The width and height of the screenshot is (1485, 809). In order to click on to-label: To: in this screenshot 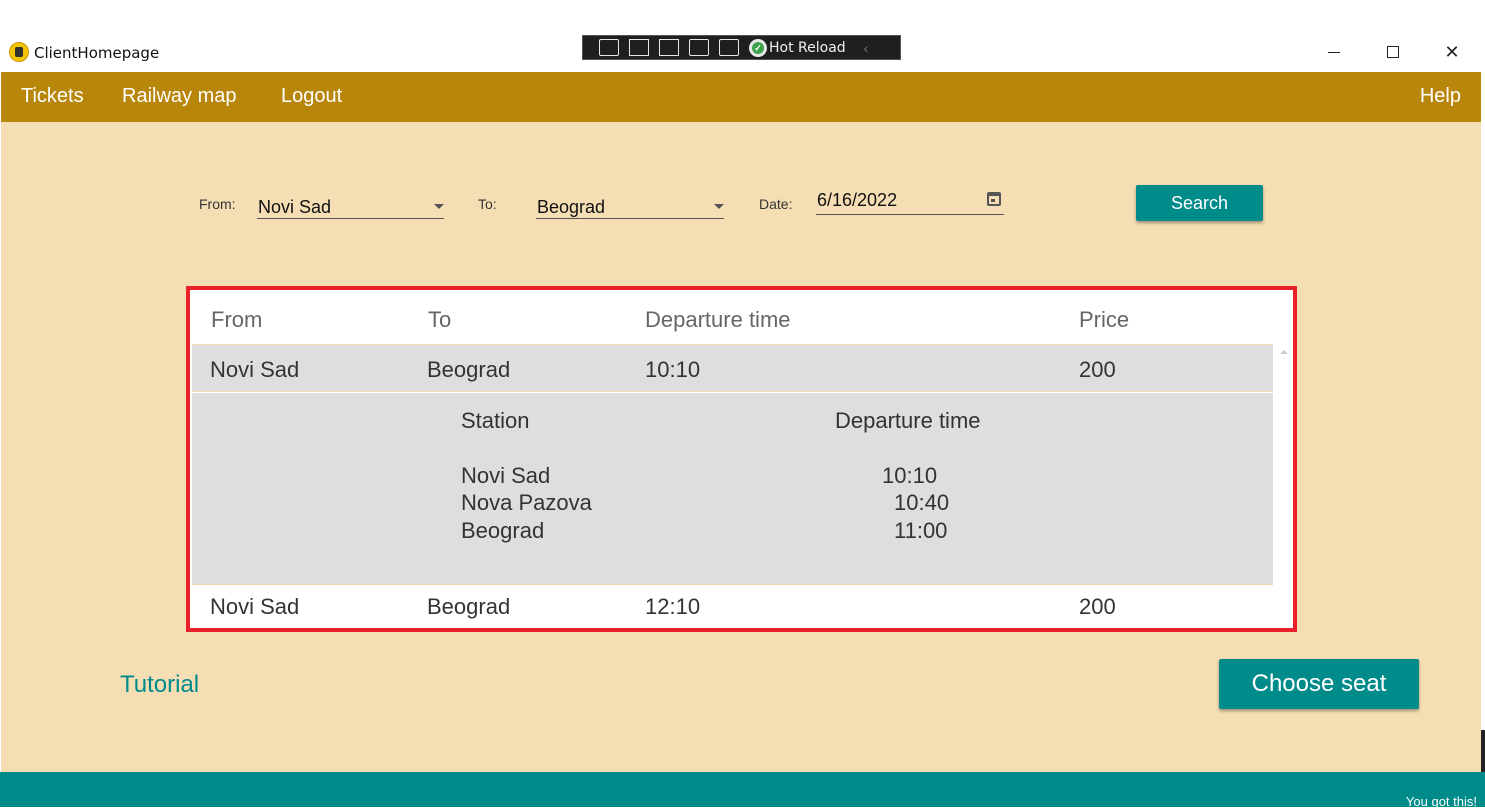, I will do `click(487, 204)`.